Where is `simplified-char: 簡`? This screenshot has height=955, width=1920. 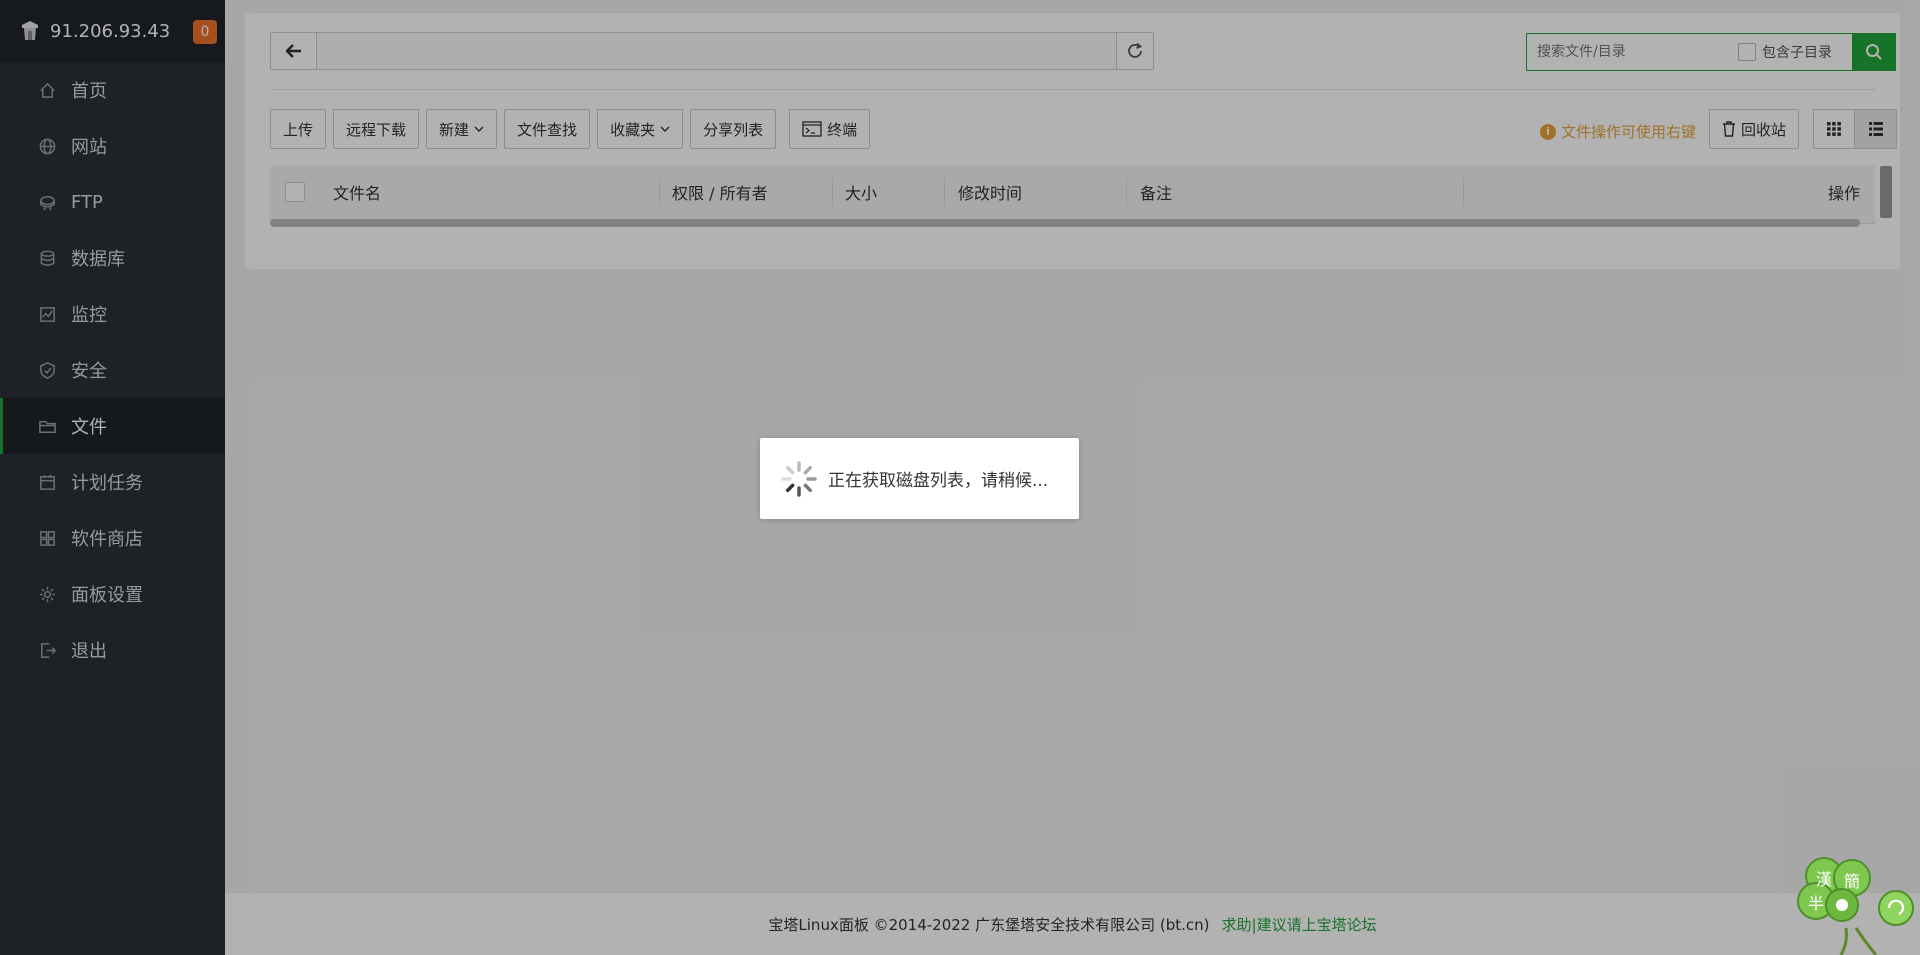 simplified-char: 簡 is located at coordinates (1852, 880).